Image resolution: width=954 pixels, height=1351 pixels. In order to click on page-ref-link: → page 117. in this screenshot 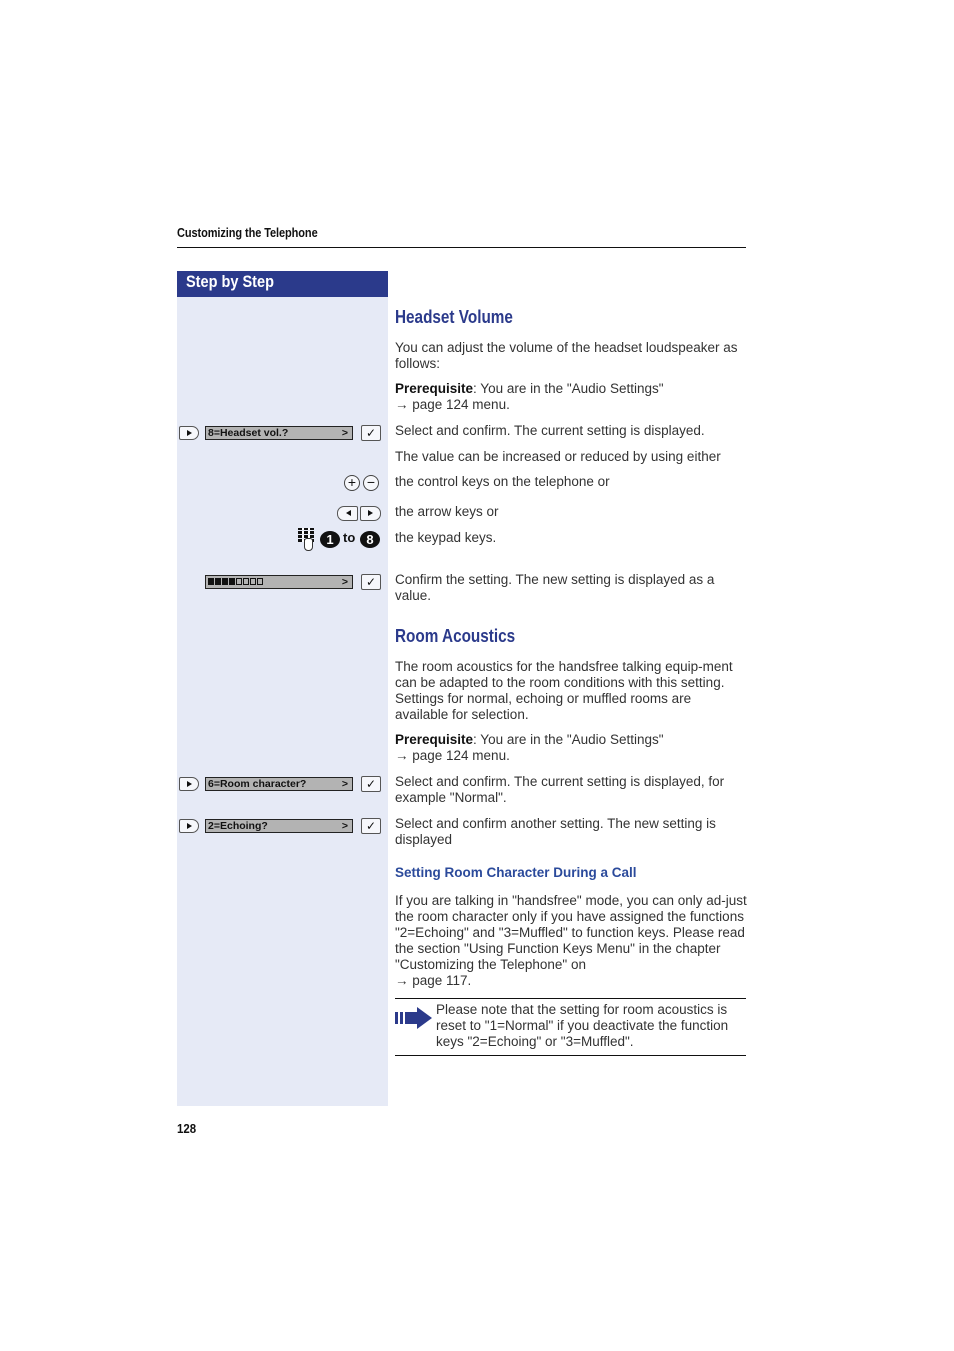, I will do `click(433, 980)`.